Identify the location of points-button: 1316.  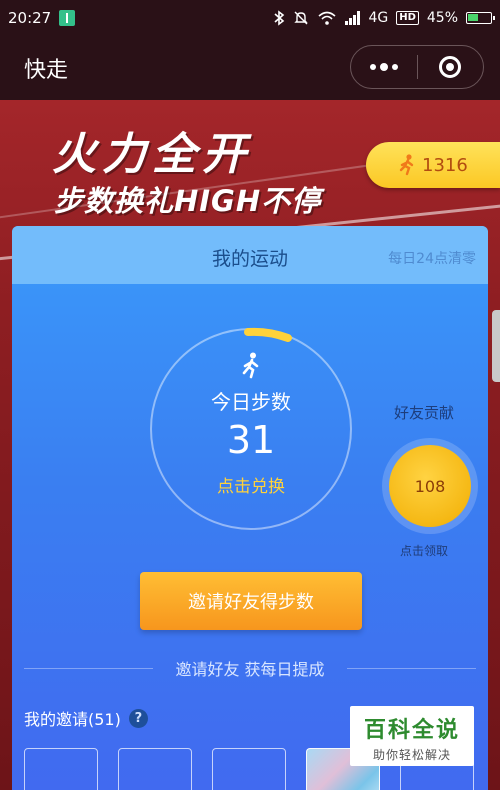
(433, 165).